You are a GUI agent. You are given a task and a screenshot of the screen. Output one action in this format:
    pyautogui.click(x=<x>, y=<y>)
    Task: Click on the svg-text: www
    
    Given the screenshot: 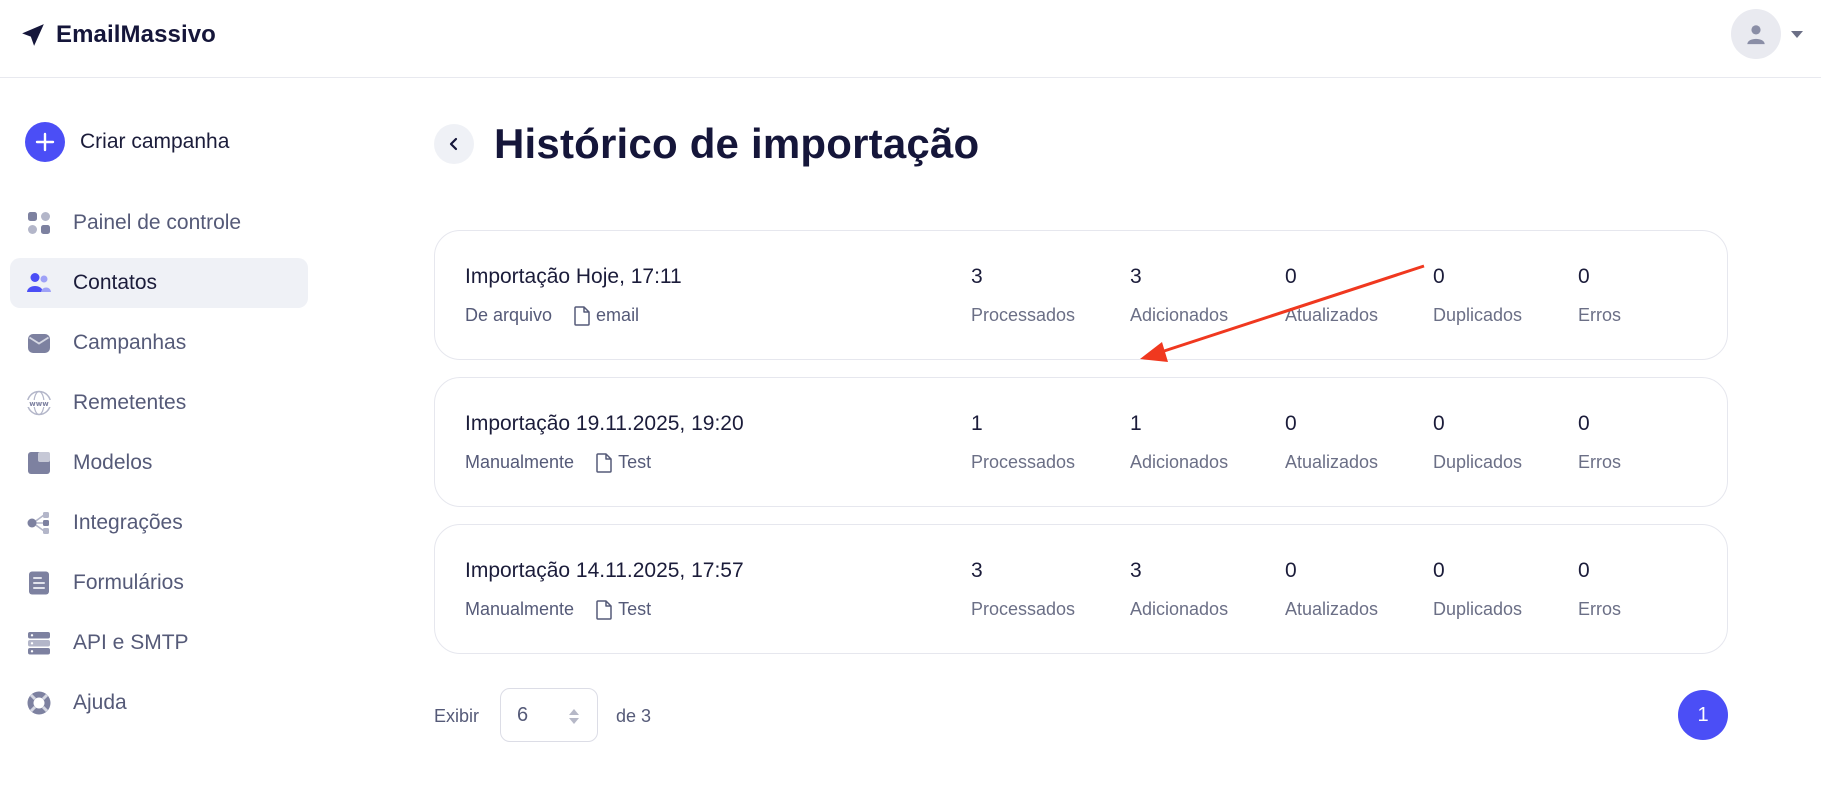 What is the action you would take?
    pyautogui.click(x=39, y=404)
    